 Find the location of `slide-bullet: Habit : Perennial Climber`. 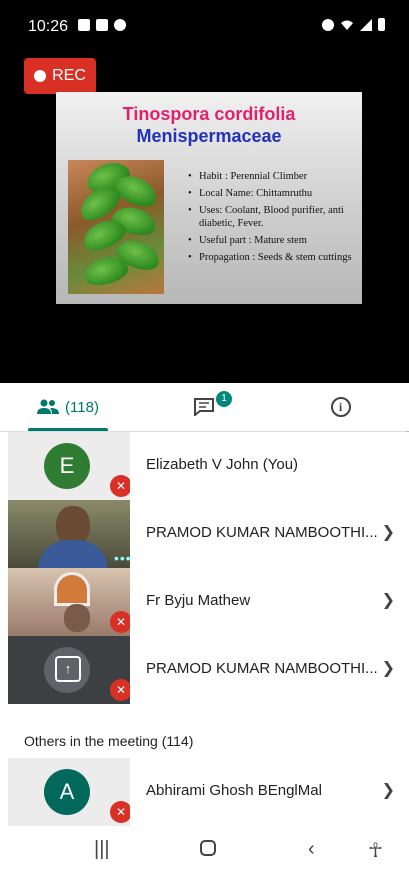

slide-bullet: Habit : Perennial Climber is located at coordinates (273, 176).